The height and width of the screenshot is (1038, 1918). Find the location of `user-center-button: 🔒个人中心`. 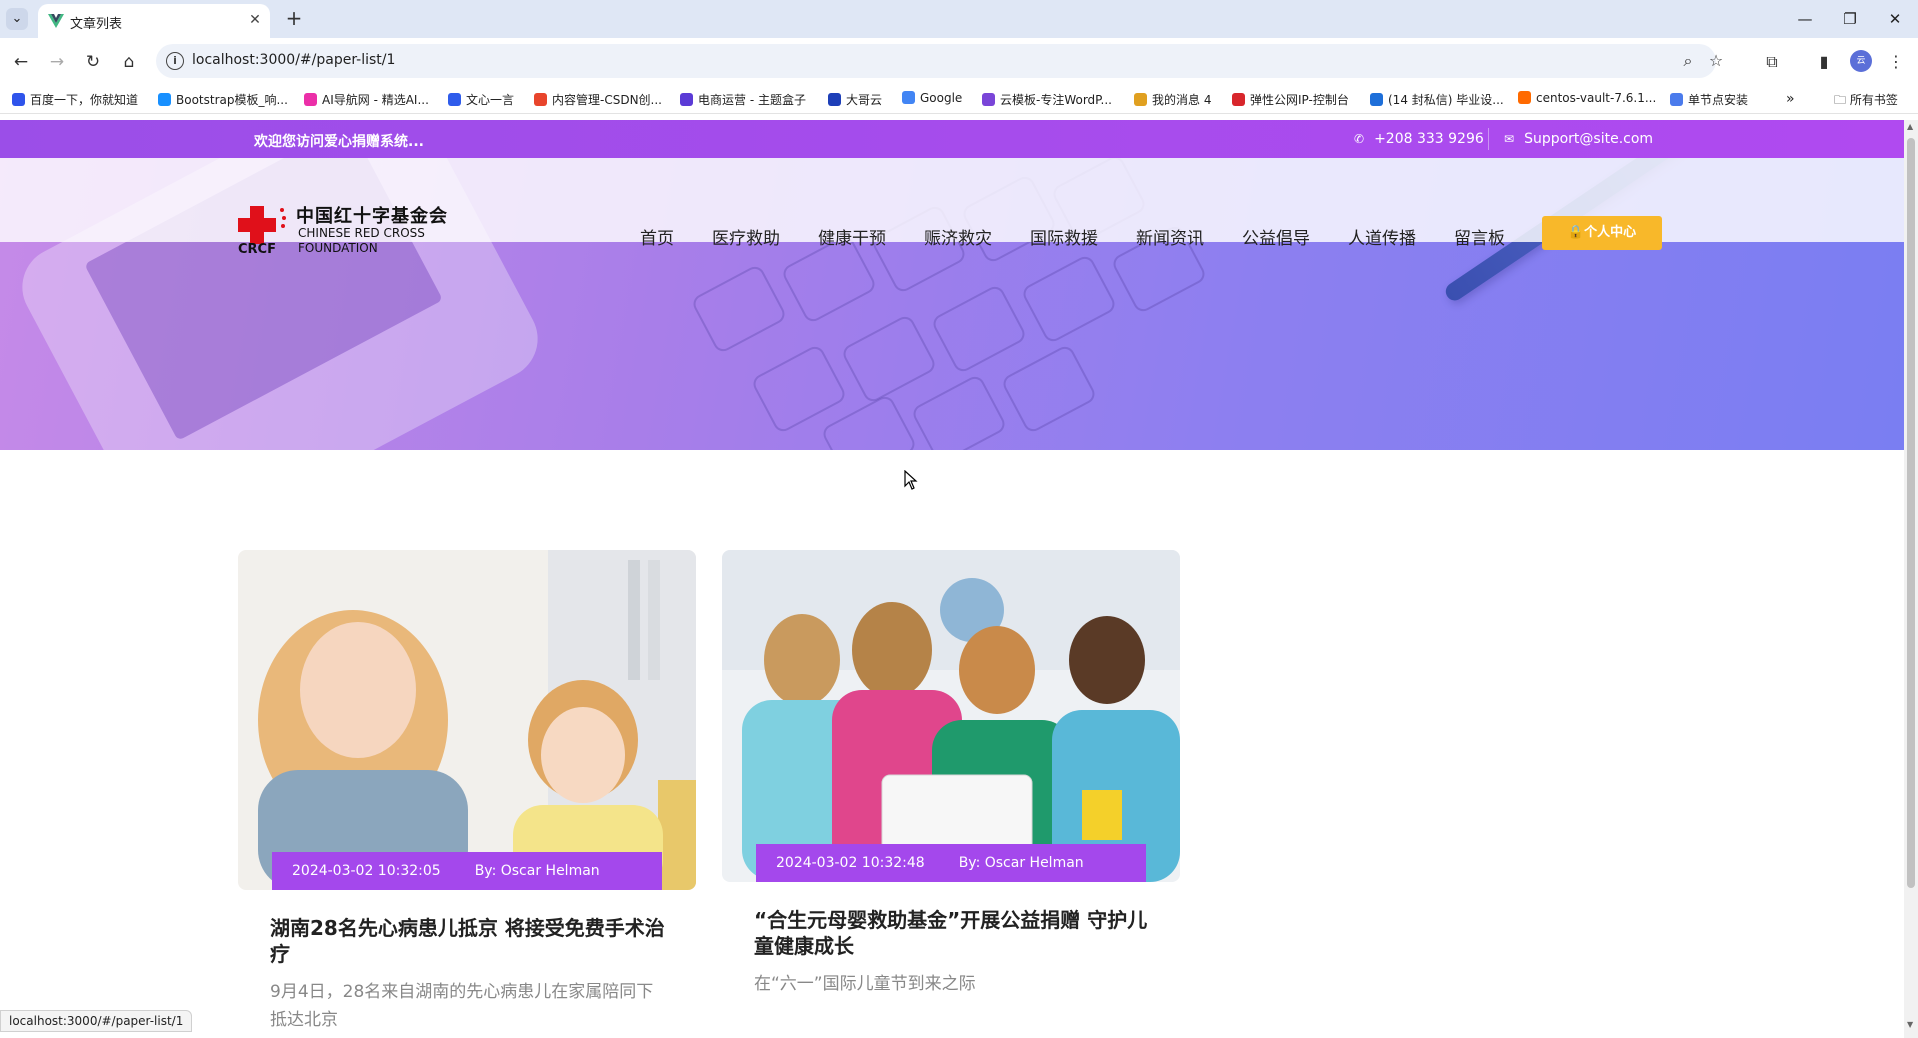

user-center-button: 🔒个人中心 is located at coordinates (1602, 233).